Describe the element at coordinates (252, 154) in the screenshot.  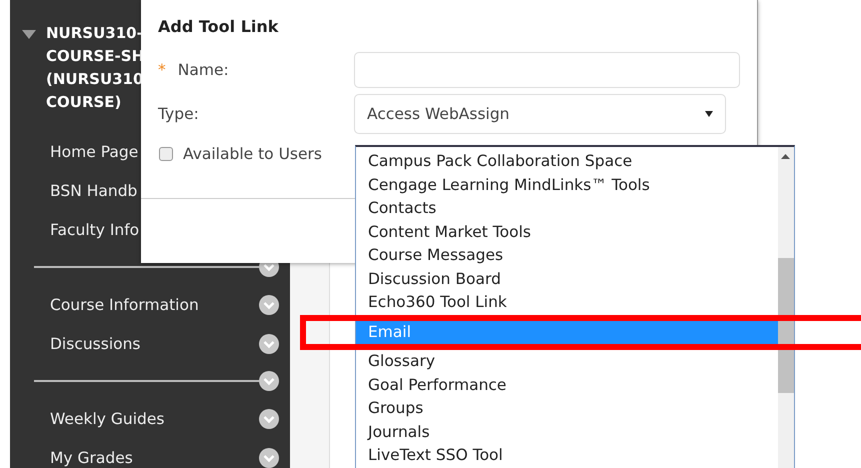
I see `checkbox-label: Available to Users` at that location.